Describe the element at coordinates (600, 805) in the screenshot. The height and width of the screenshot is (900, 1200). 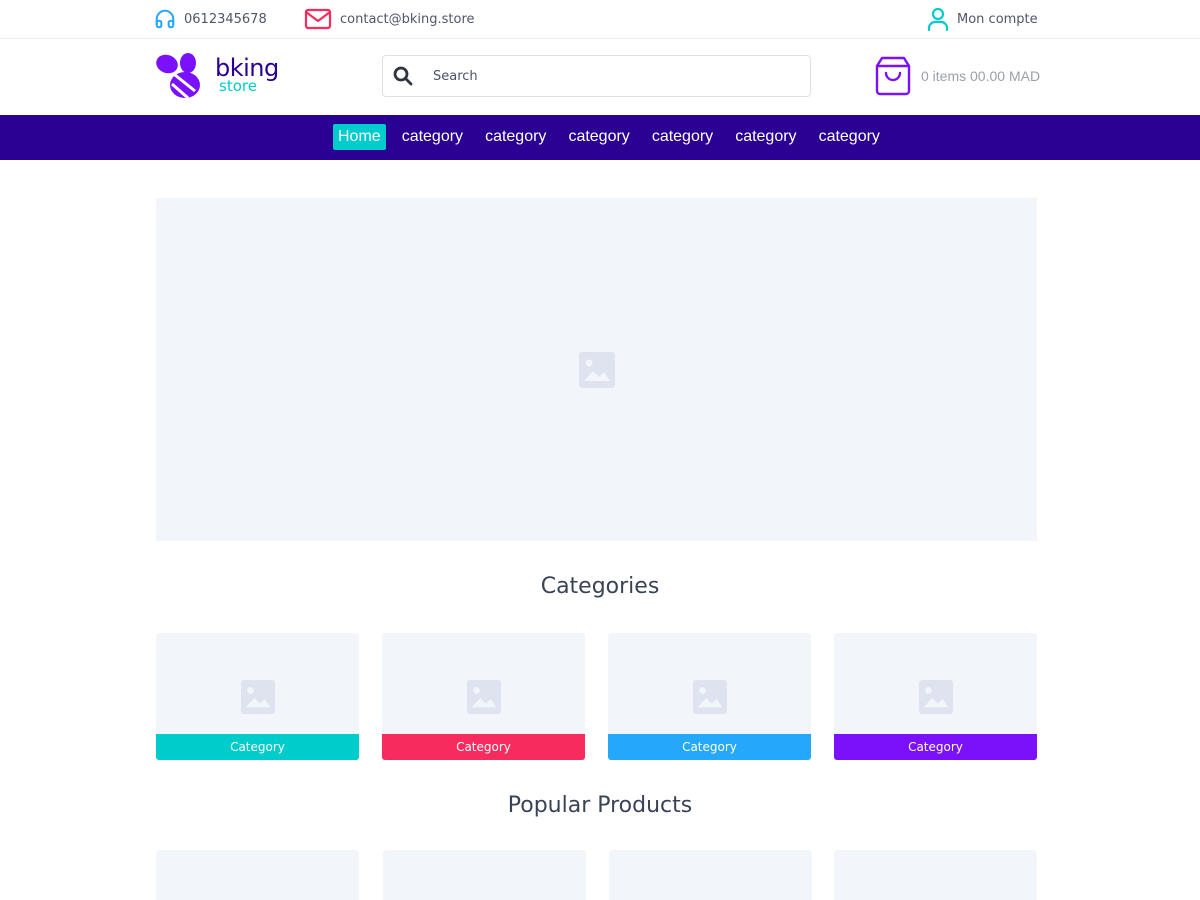
I see `popular-products-heading: Popular Products` at that location.